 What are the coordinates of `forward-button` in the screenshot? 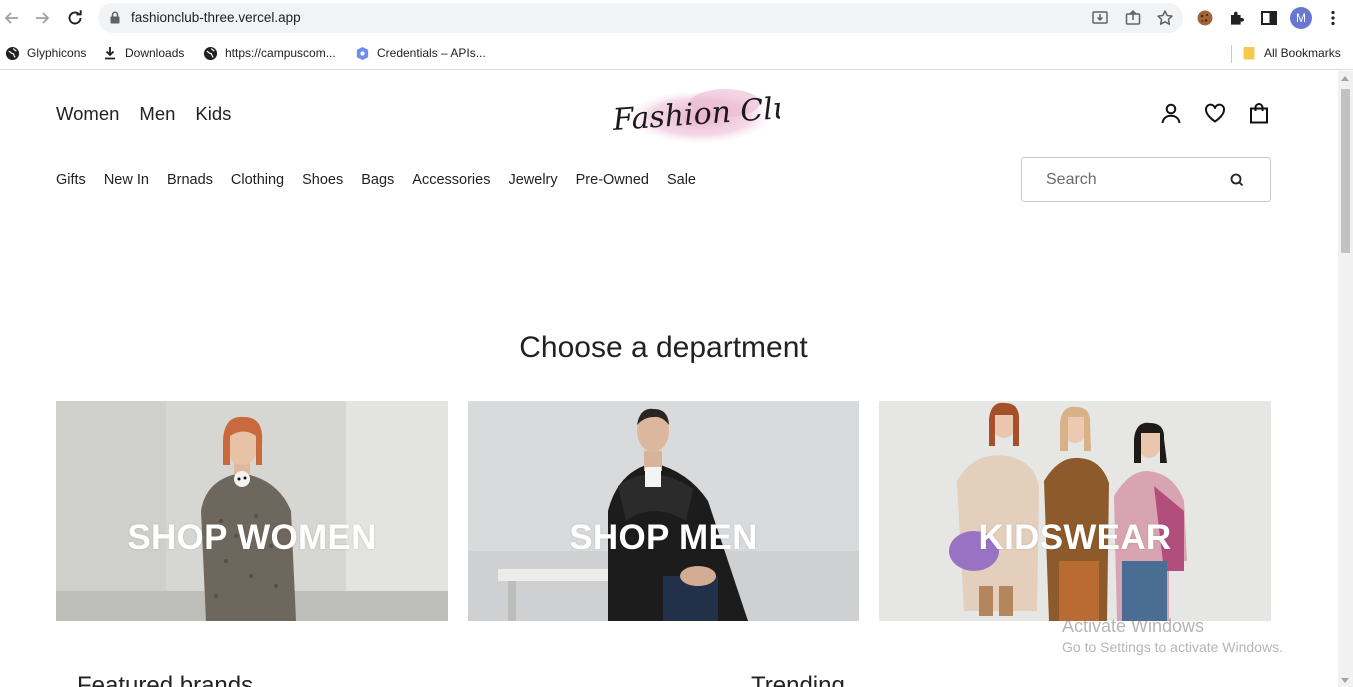 It's located at (42, 18).